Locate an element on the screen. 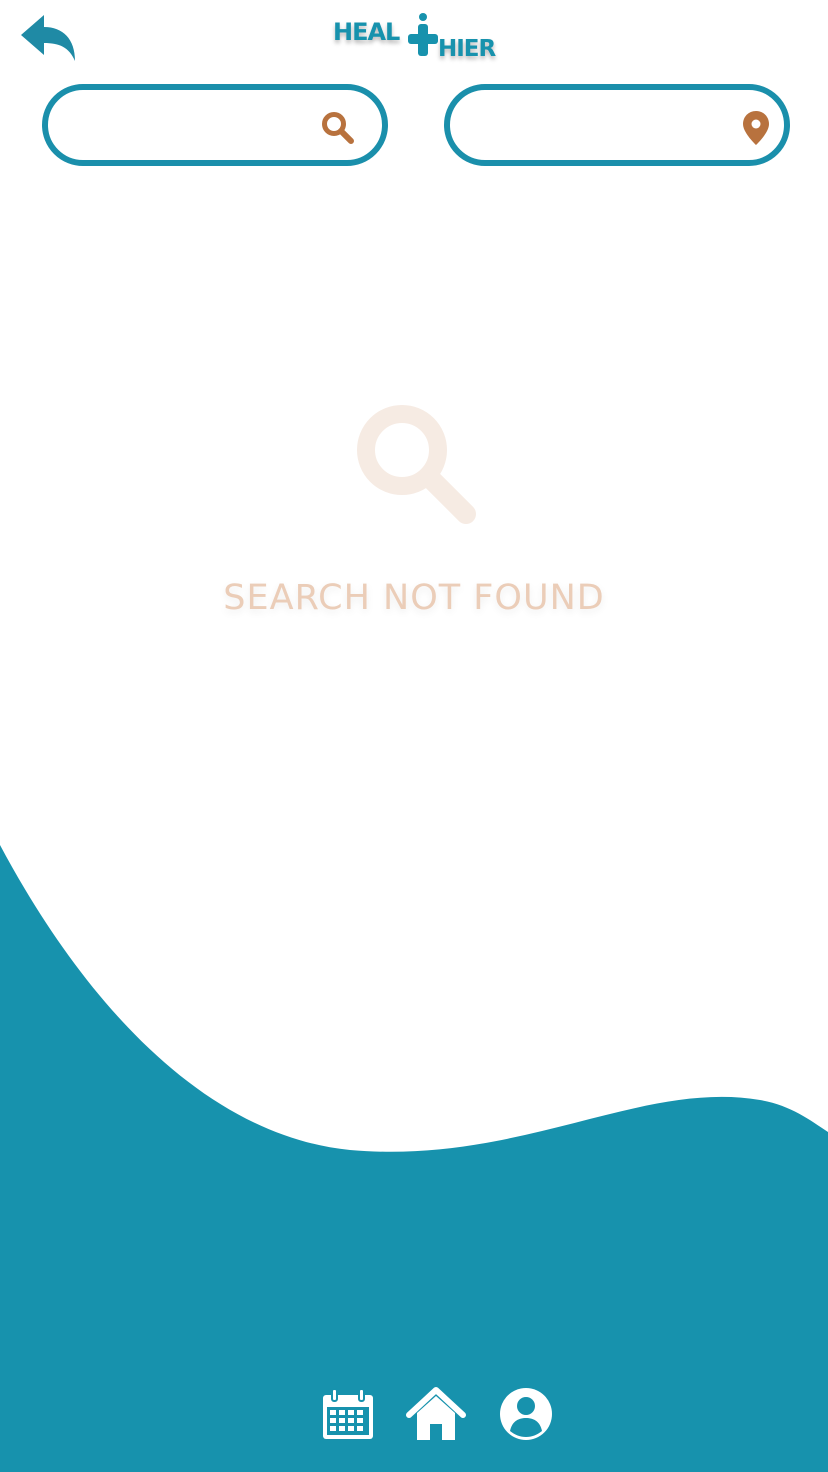  nav-calendar-button is located at coordinates (348, 1414).